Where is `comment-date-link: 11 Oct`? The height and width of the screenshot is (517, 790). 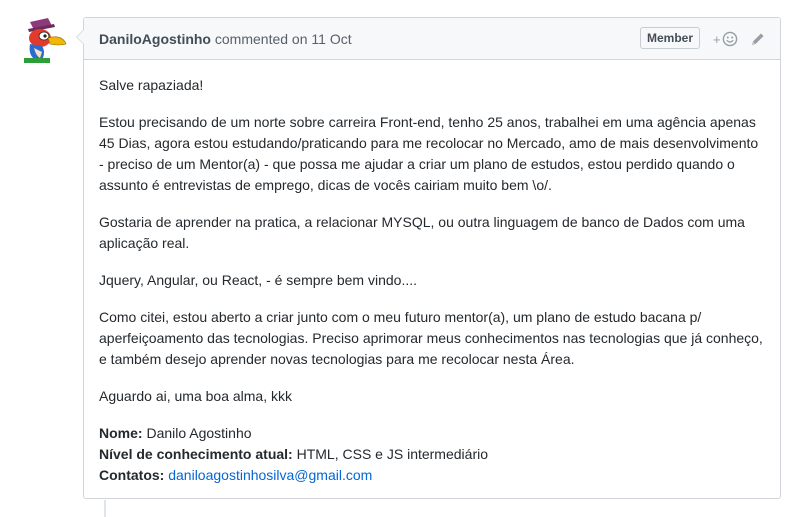 comment-date-link: 11 Oct is located at coordinates (331, 39).